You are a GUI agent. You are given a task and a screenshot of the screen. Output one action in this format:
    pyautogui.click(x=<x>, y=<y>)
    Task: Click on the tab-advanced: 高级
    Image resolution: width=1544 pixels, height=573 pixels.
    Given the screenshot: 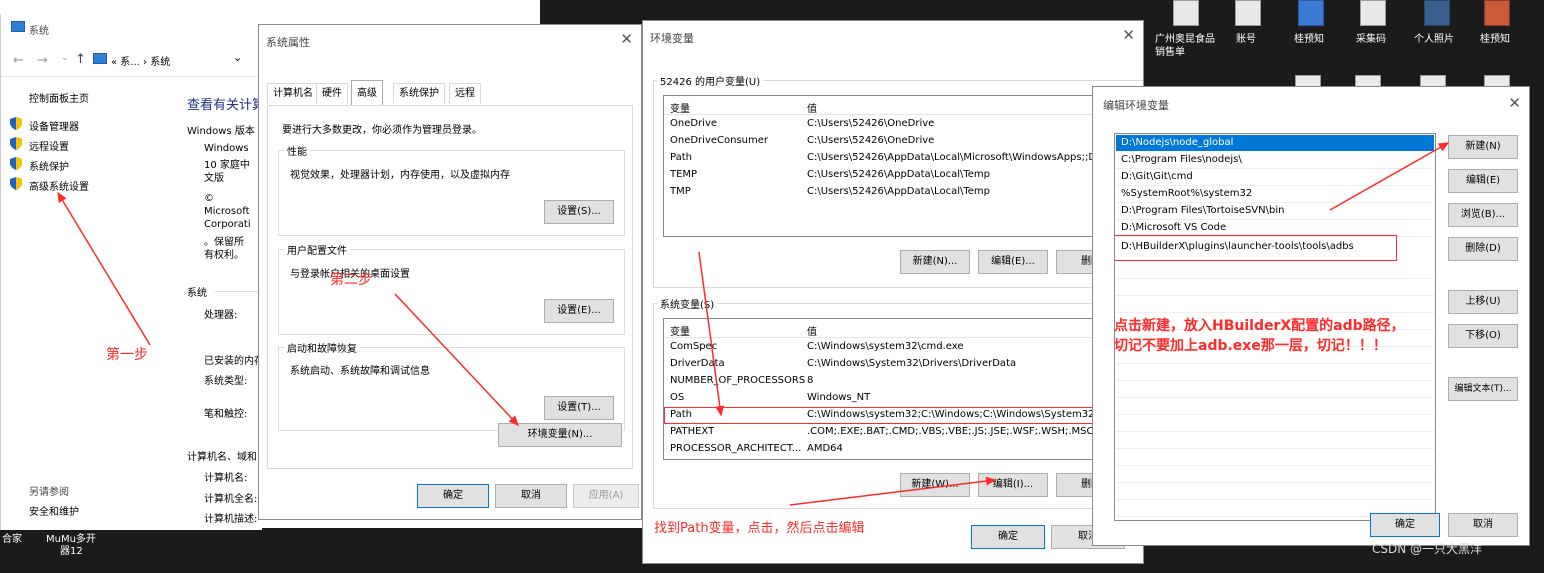 What is the action you would take?
    pyautogui.click(x=367, y=92)
    